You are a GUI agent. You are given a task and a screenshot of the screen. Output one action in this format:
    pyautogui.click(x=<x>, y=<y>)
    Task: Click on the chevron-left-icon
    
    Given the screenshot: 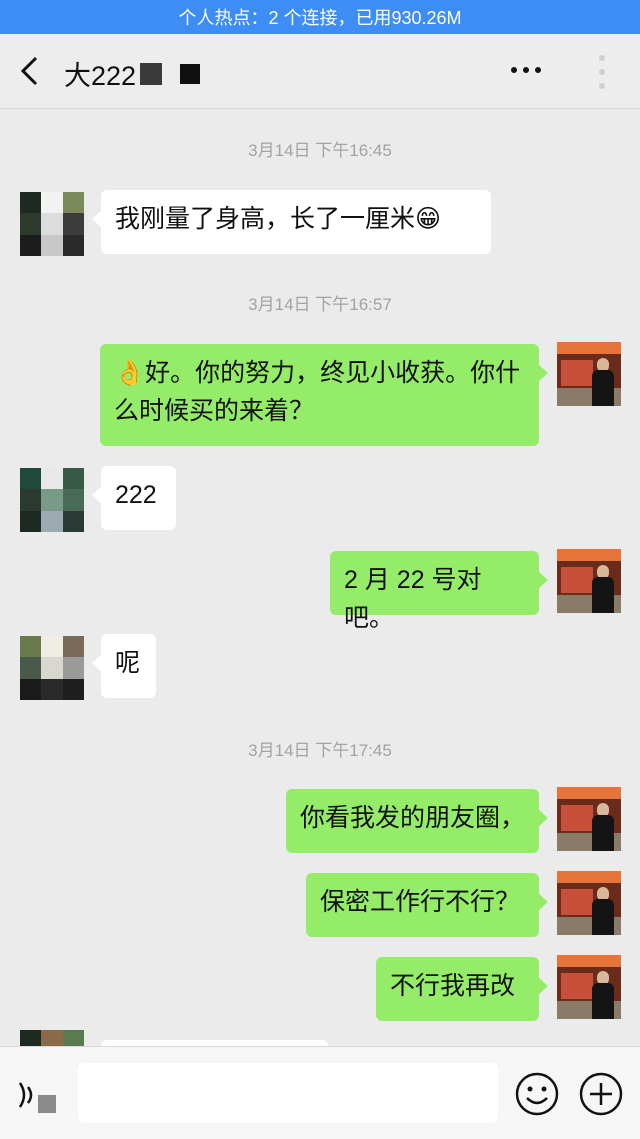 What is the action you would take?
    pyautogui.click(x=30, y=71)
    